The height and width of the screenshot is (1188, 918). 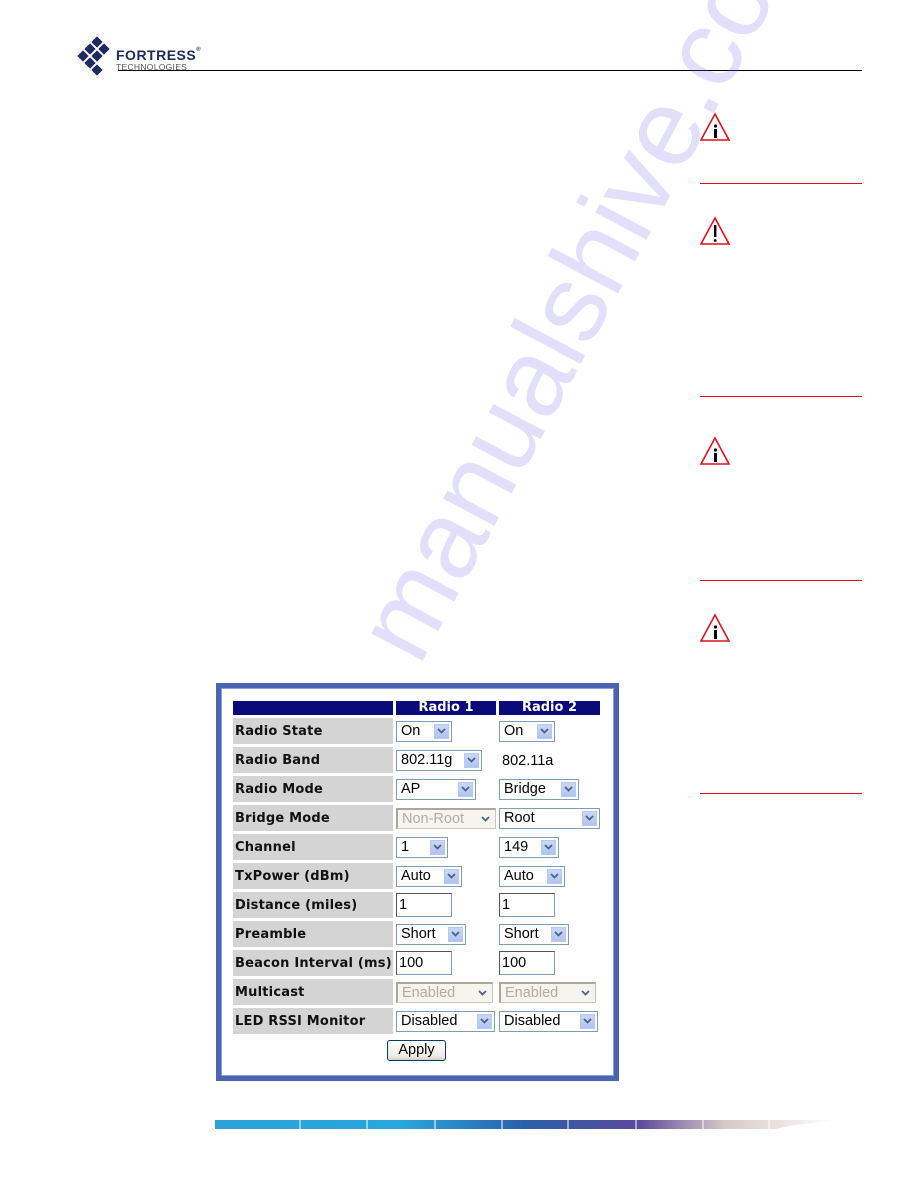 I want to click on apply-cell: Apply, so click(x=416, y=1050).